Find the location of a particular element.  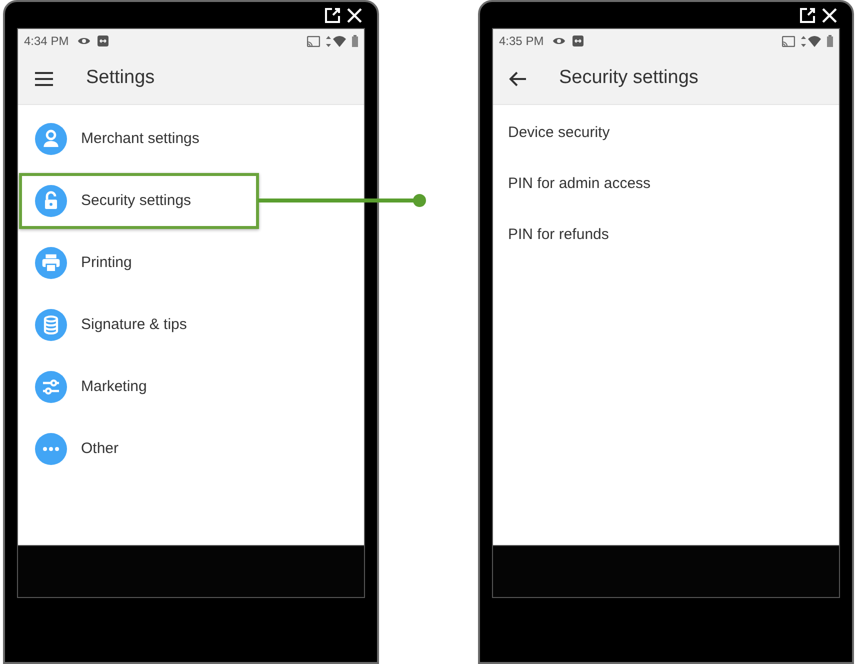

screen-title: Settings is located at coordinates (120, 78).